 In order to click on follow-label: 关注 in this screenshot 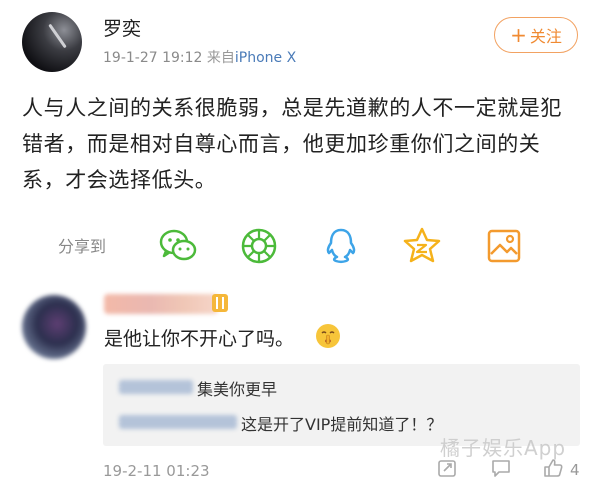, I will do `click(545, 36)`.